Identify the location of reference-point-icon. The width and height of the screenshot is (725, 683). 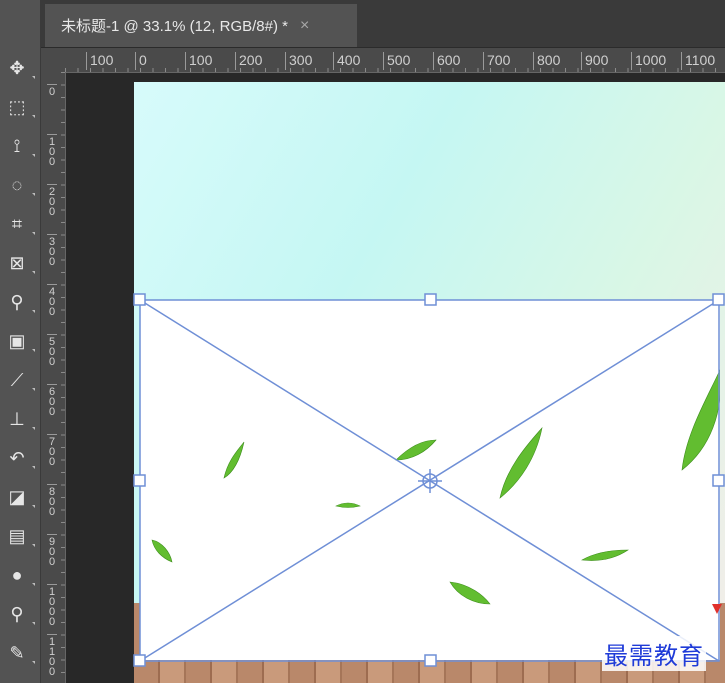
(430, 481).